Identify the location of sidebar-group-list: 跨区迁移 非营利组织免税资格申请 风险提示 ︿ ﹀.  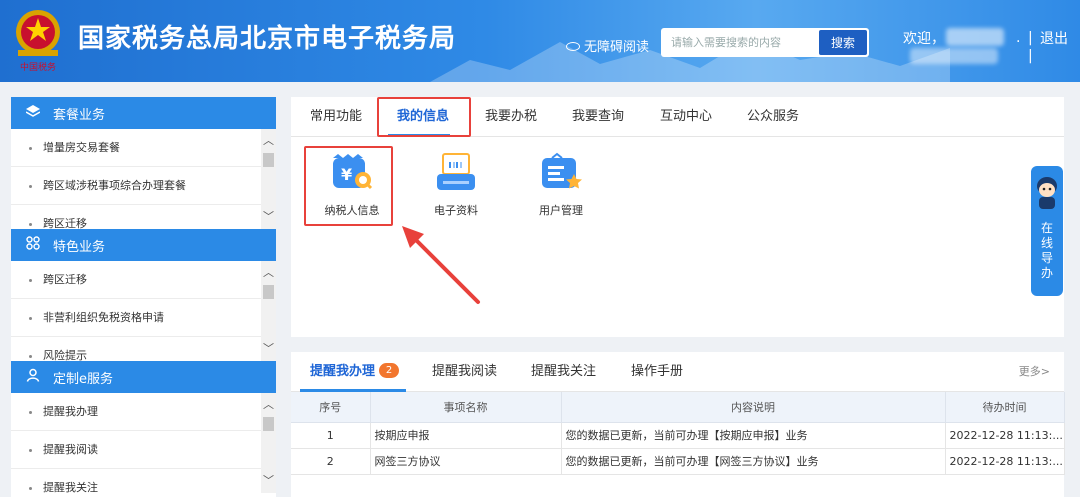
(143, 311).